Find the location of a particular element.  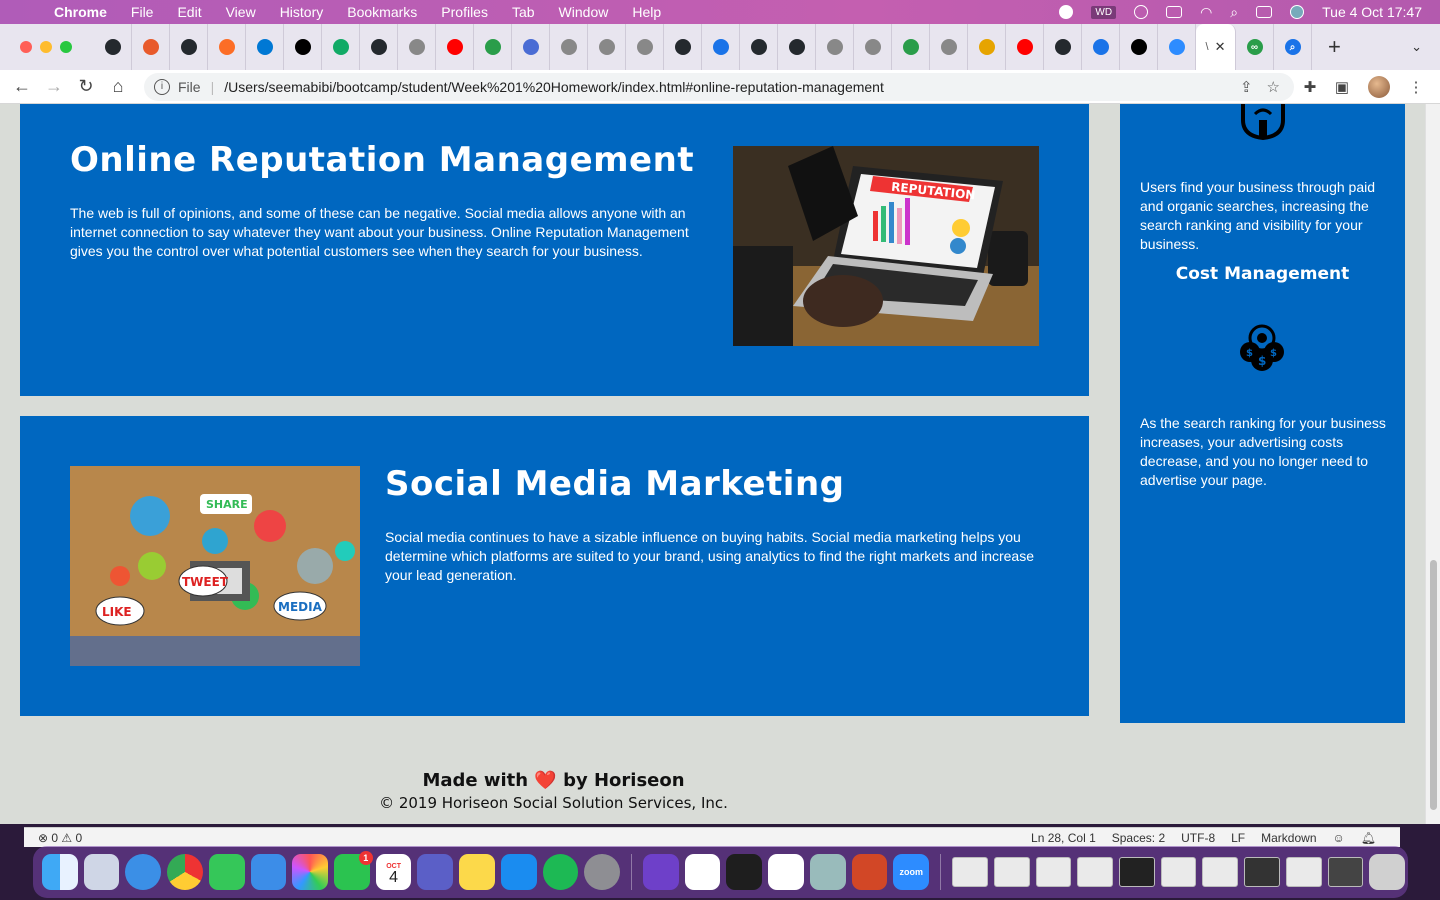

menu-window: Window is located at coordinates (584, 12).